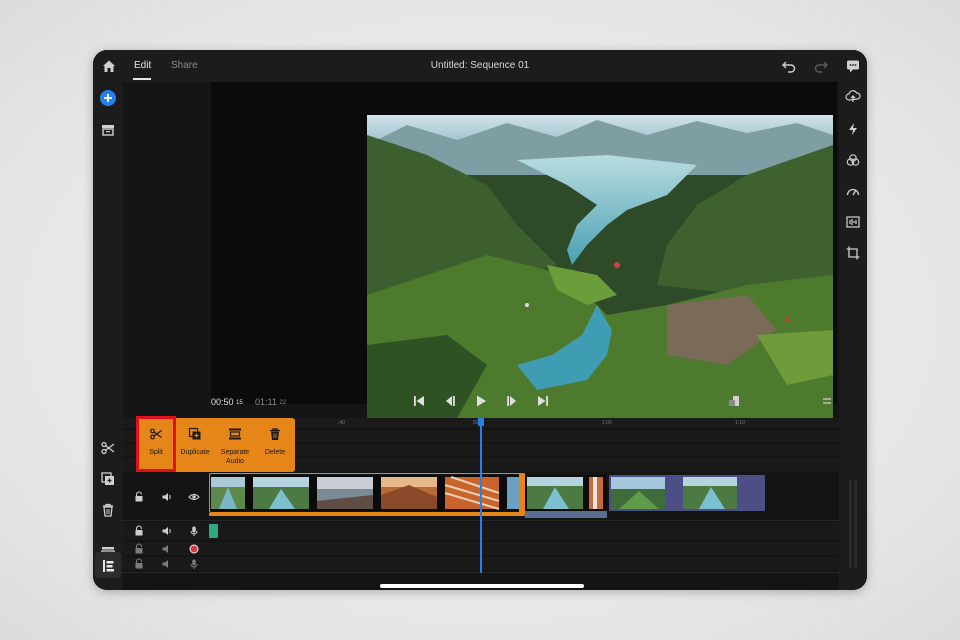 The image size is (960, 640). I want to click on video-clip-selected, so click(365, 493).